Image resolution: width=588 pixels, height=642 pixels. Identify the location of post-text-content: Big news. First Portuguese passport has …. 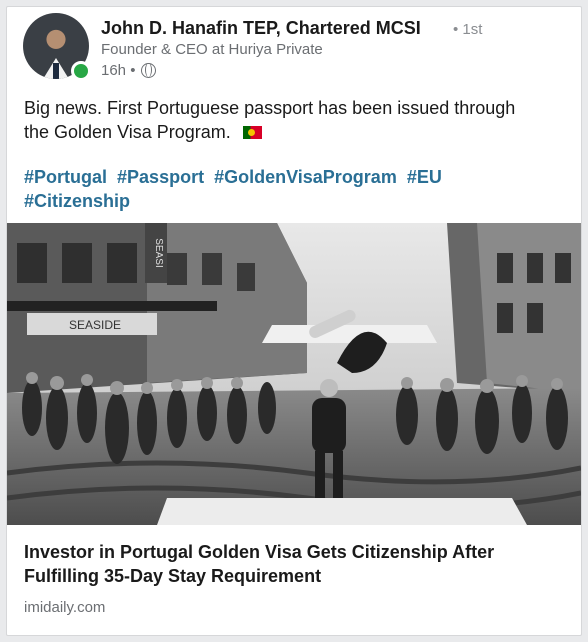
(270, 120).